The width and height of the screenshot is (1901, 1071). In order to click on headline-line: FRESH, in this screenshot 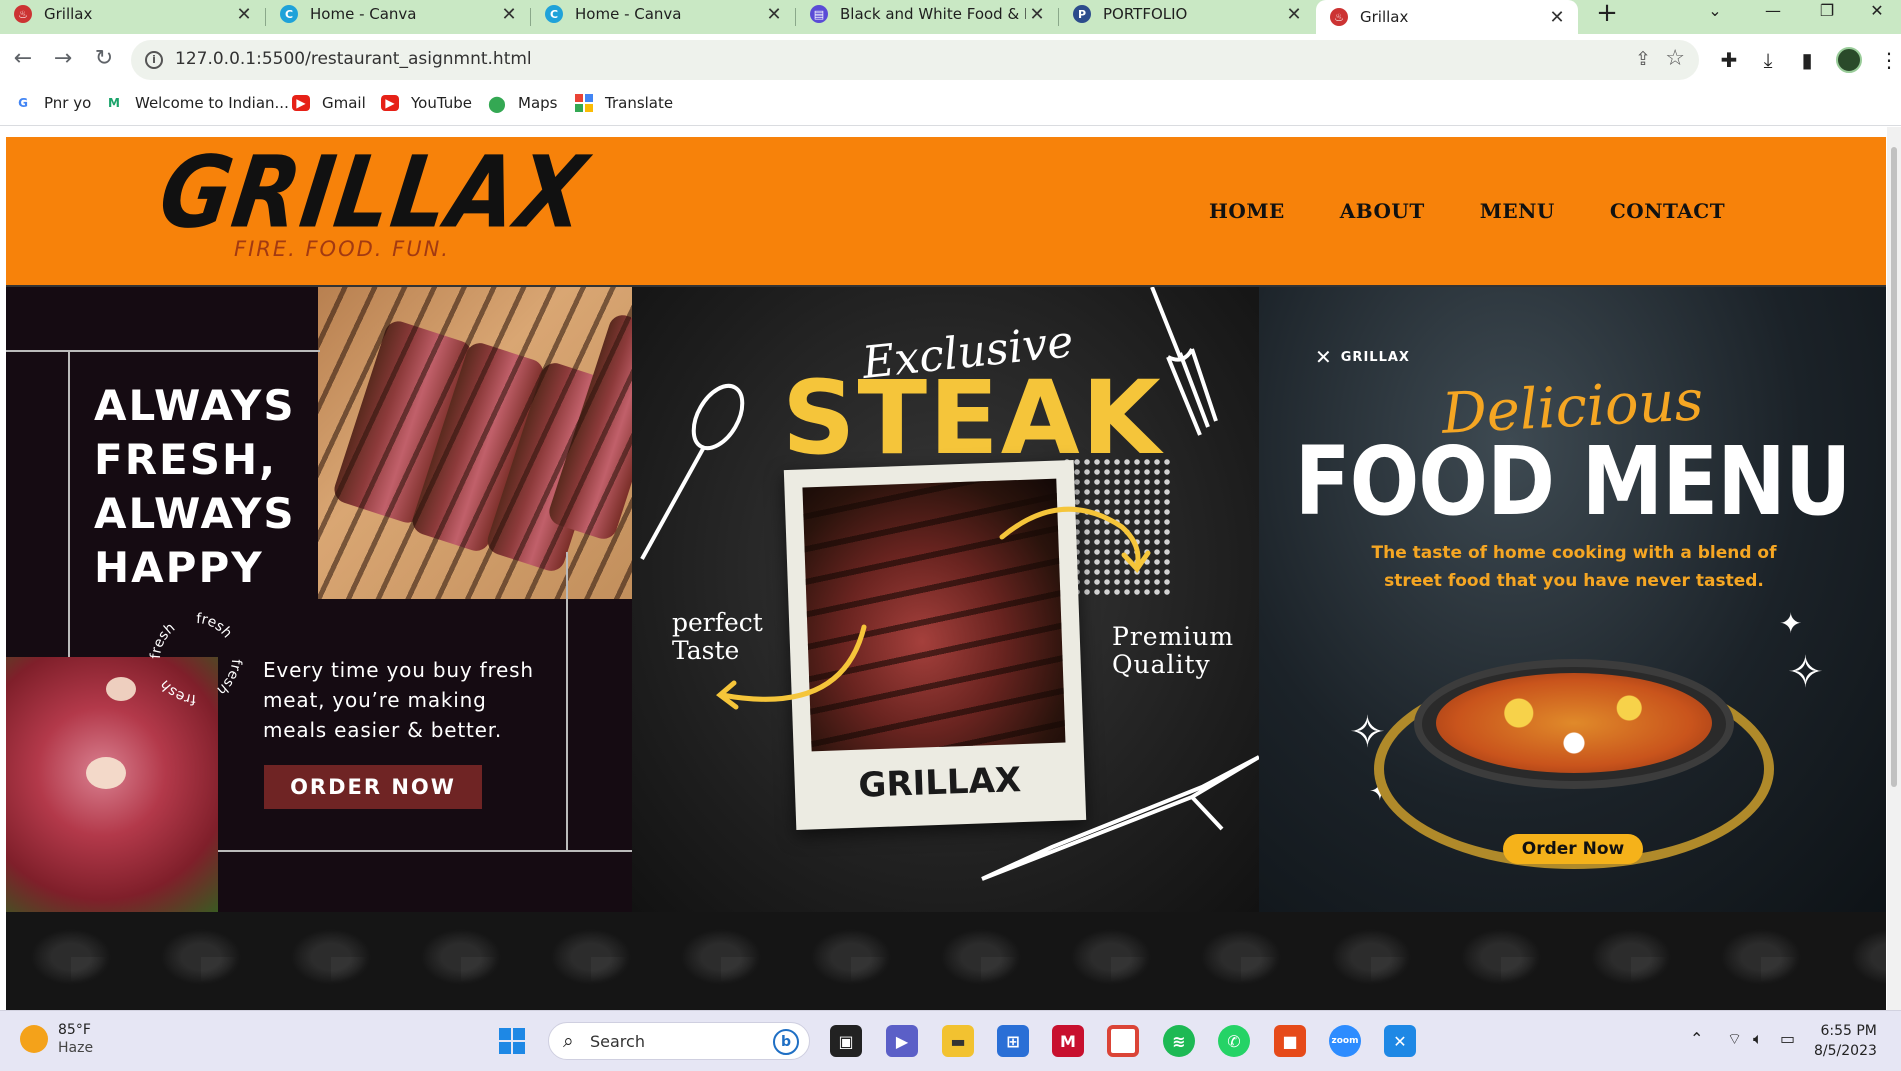, I will do `click(186, 459)`.